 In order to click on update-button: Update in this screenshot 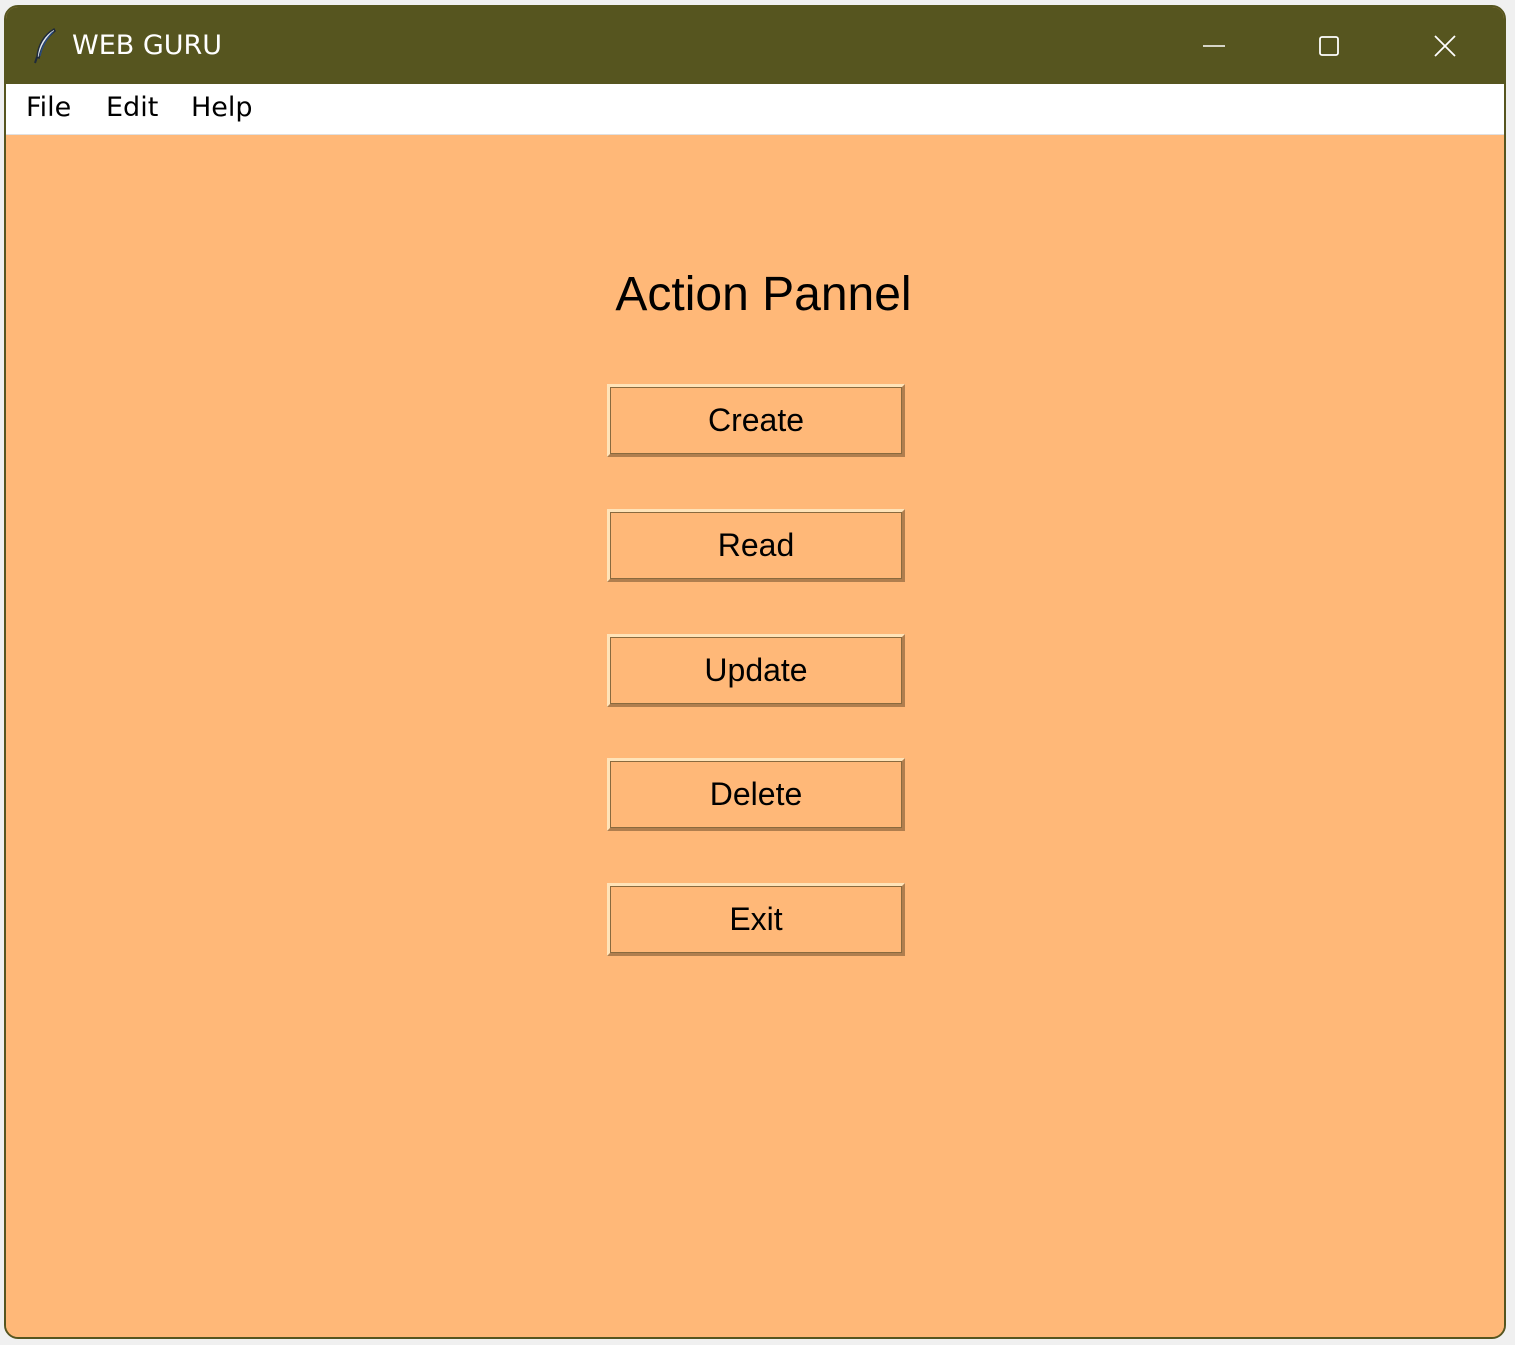, I will do `click(756, 670)`.